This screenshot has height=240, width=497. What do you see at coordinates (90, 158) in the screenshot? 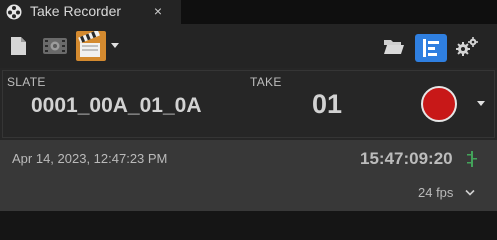
I see `recording-date: Apr 14, 2023, 12:47:23 PM` at bounding box center [90, 158].